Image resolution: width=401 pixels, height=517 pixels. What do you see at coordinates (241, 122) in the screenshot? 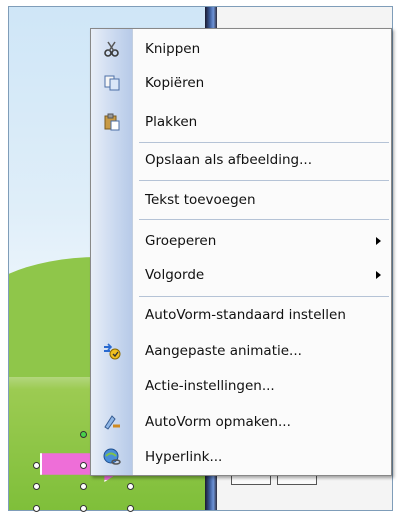
I see `menu-item-plakken: Plakken` at bounding box center [241, 122].